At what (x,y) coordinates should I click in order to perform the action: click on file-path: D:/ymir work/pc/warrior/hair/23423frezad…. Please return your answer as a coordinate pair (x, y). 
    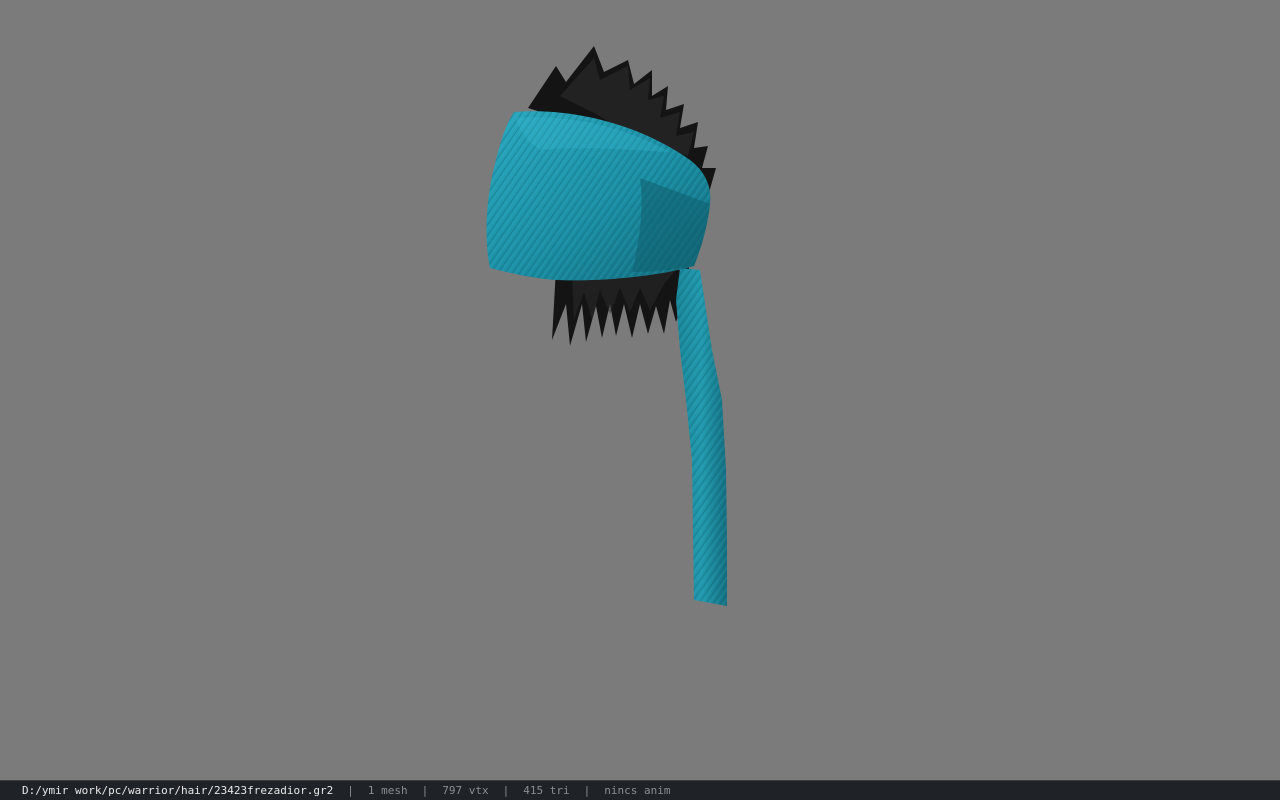
    Looking at the image, I should click on (178, 790).